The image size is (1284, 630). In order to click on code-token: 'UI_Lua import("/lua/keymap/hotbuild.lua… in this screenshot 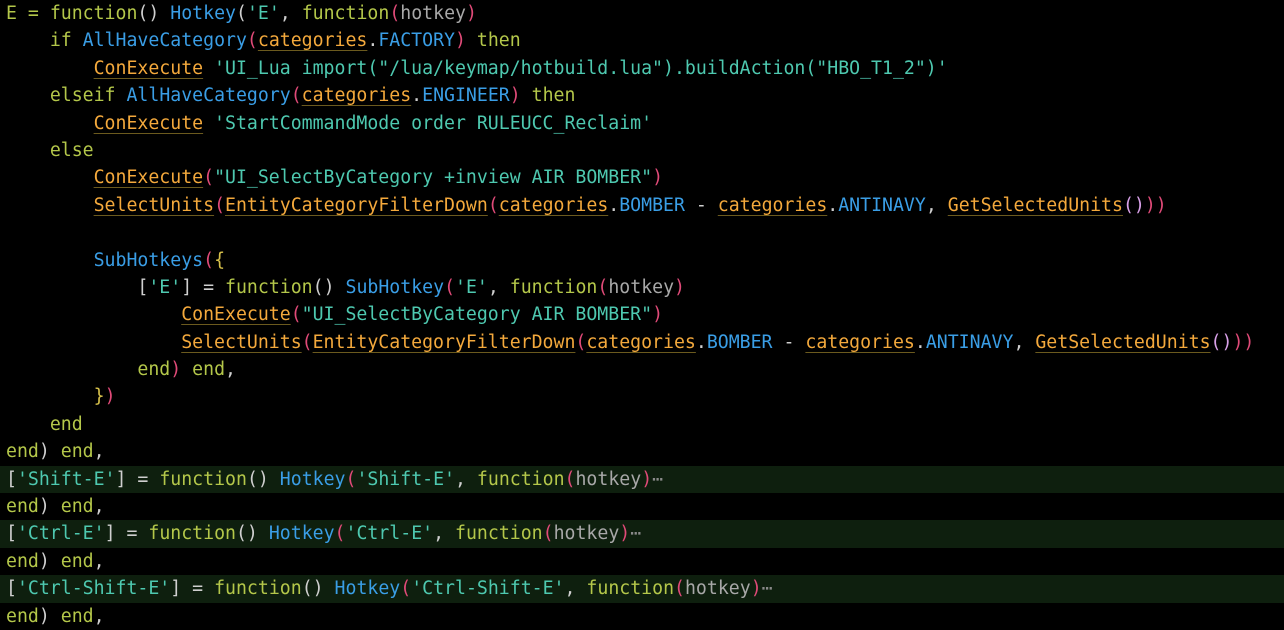, I will do `click(575, 68)`.